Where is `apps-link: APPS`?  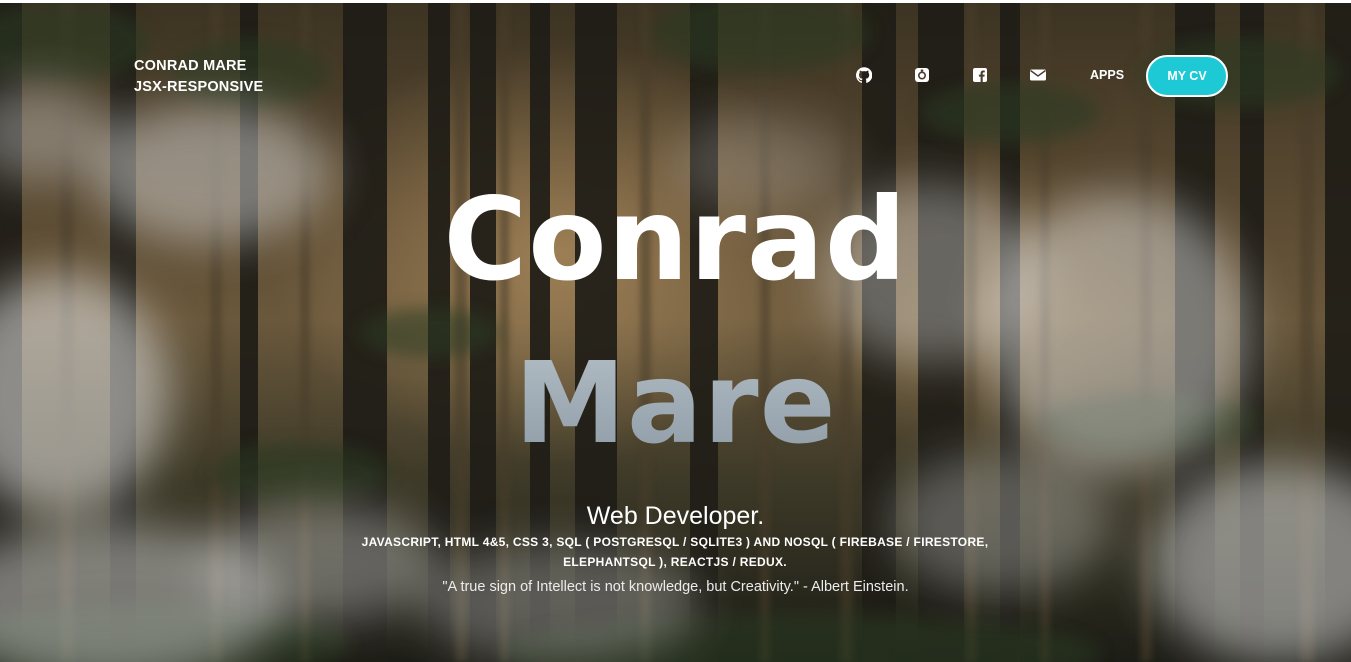
apps-link: APPS is located at coordinates (1107, 75).